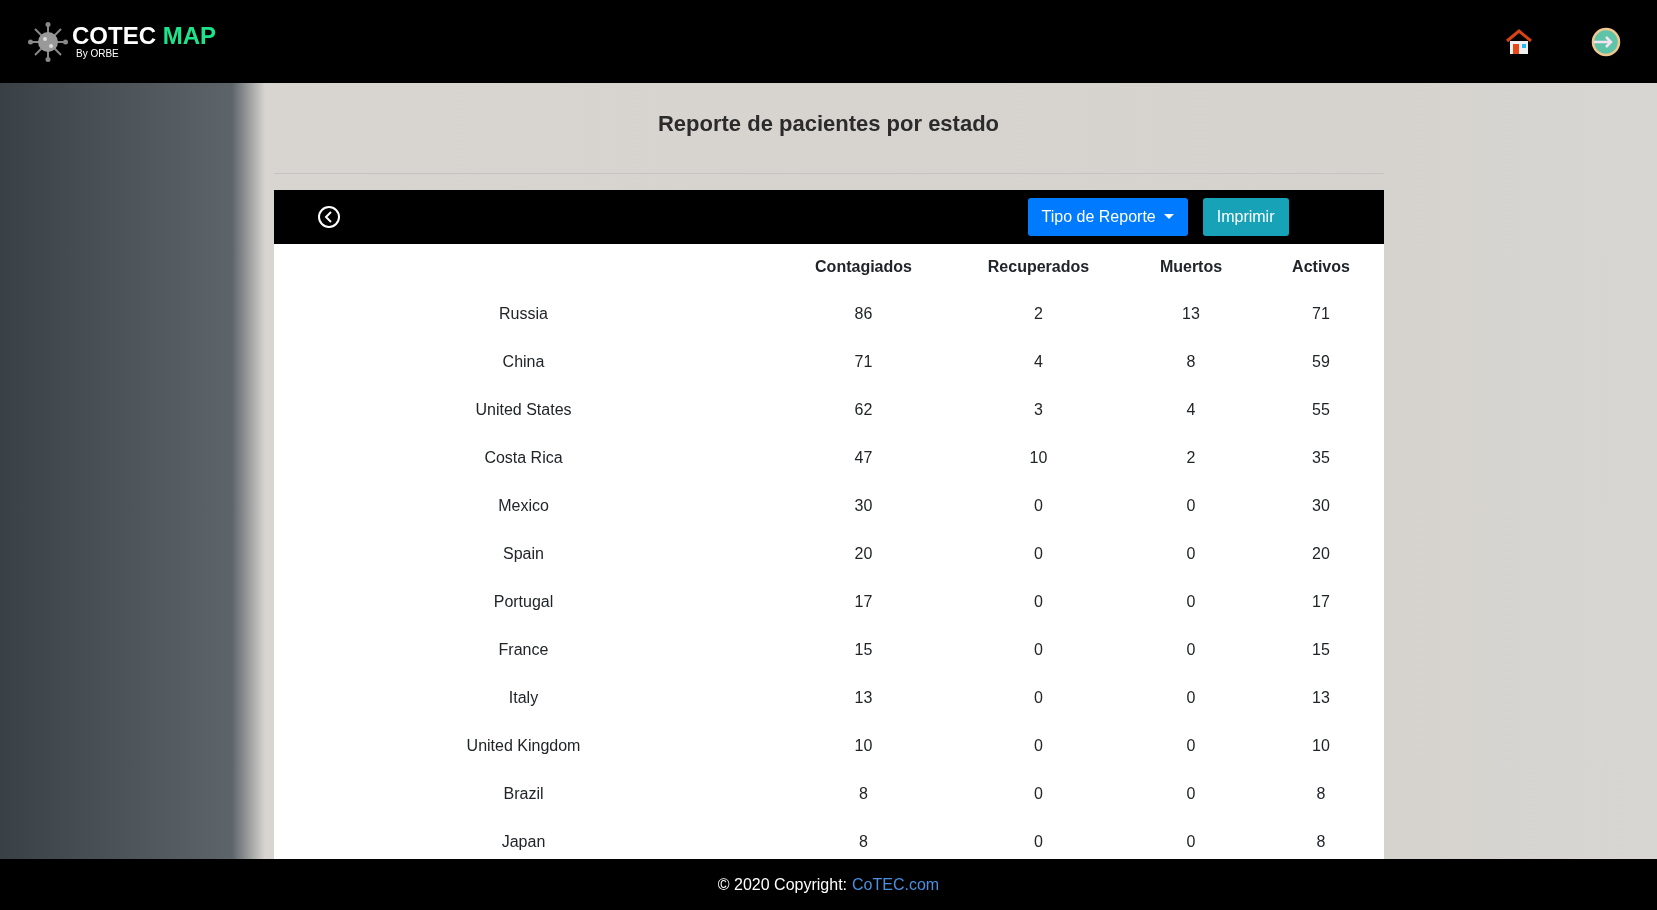 Image resolution: width=1657 pixels, height=910 pixels. I want to click on page-title: Reporte de pacientes por estado, so click(828, 124).